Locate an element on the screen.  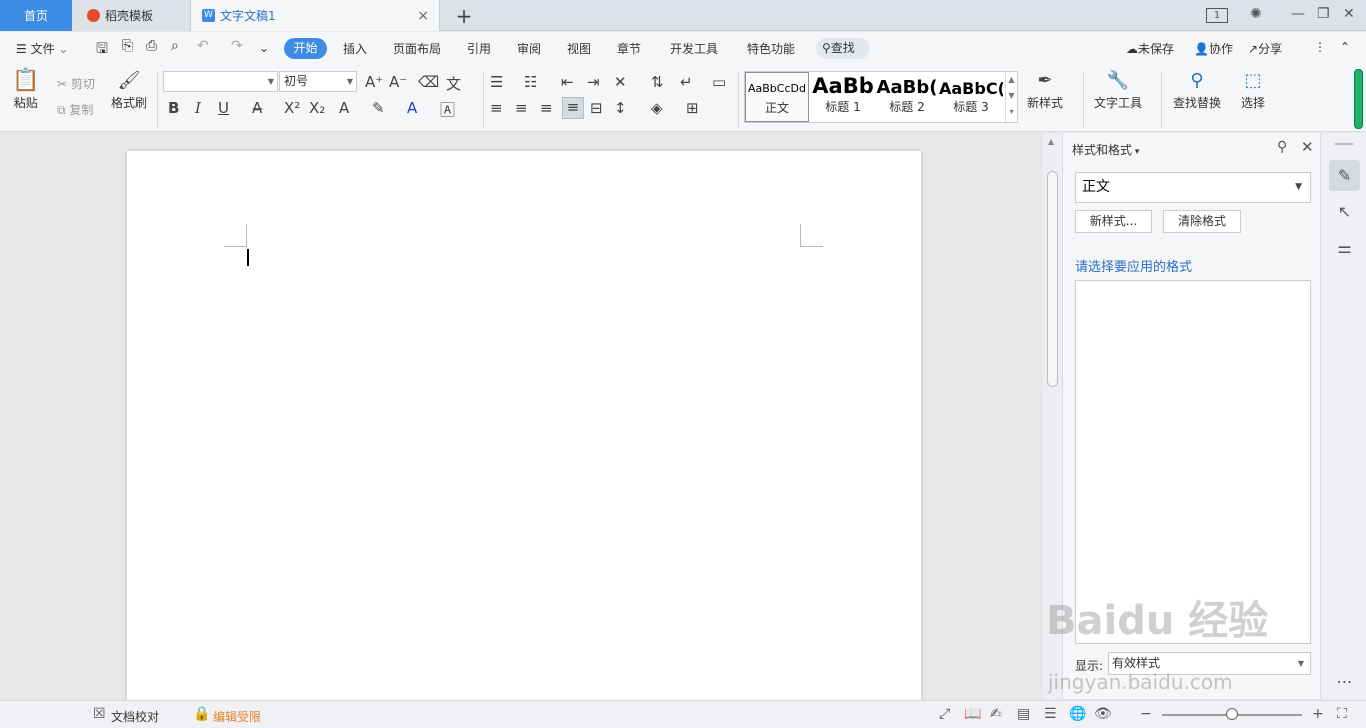
ruler-icon: ▭ is located at coordinates (719, 82).